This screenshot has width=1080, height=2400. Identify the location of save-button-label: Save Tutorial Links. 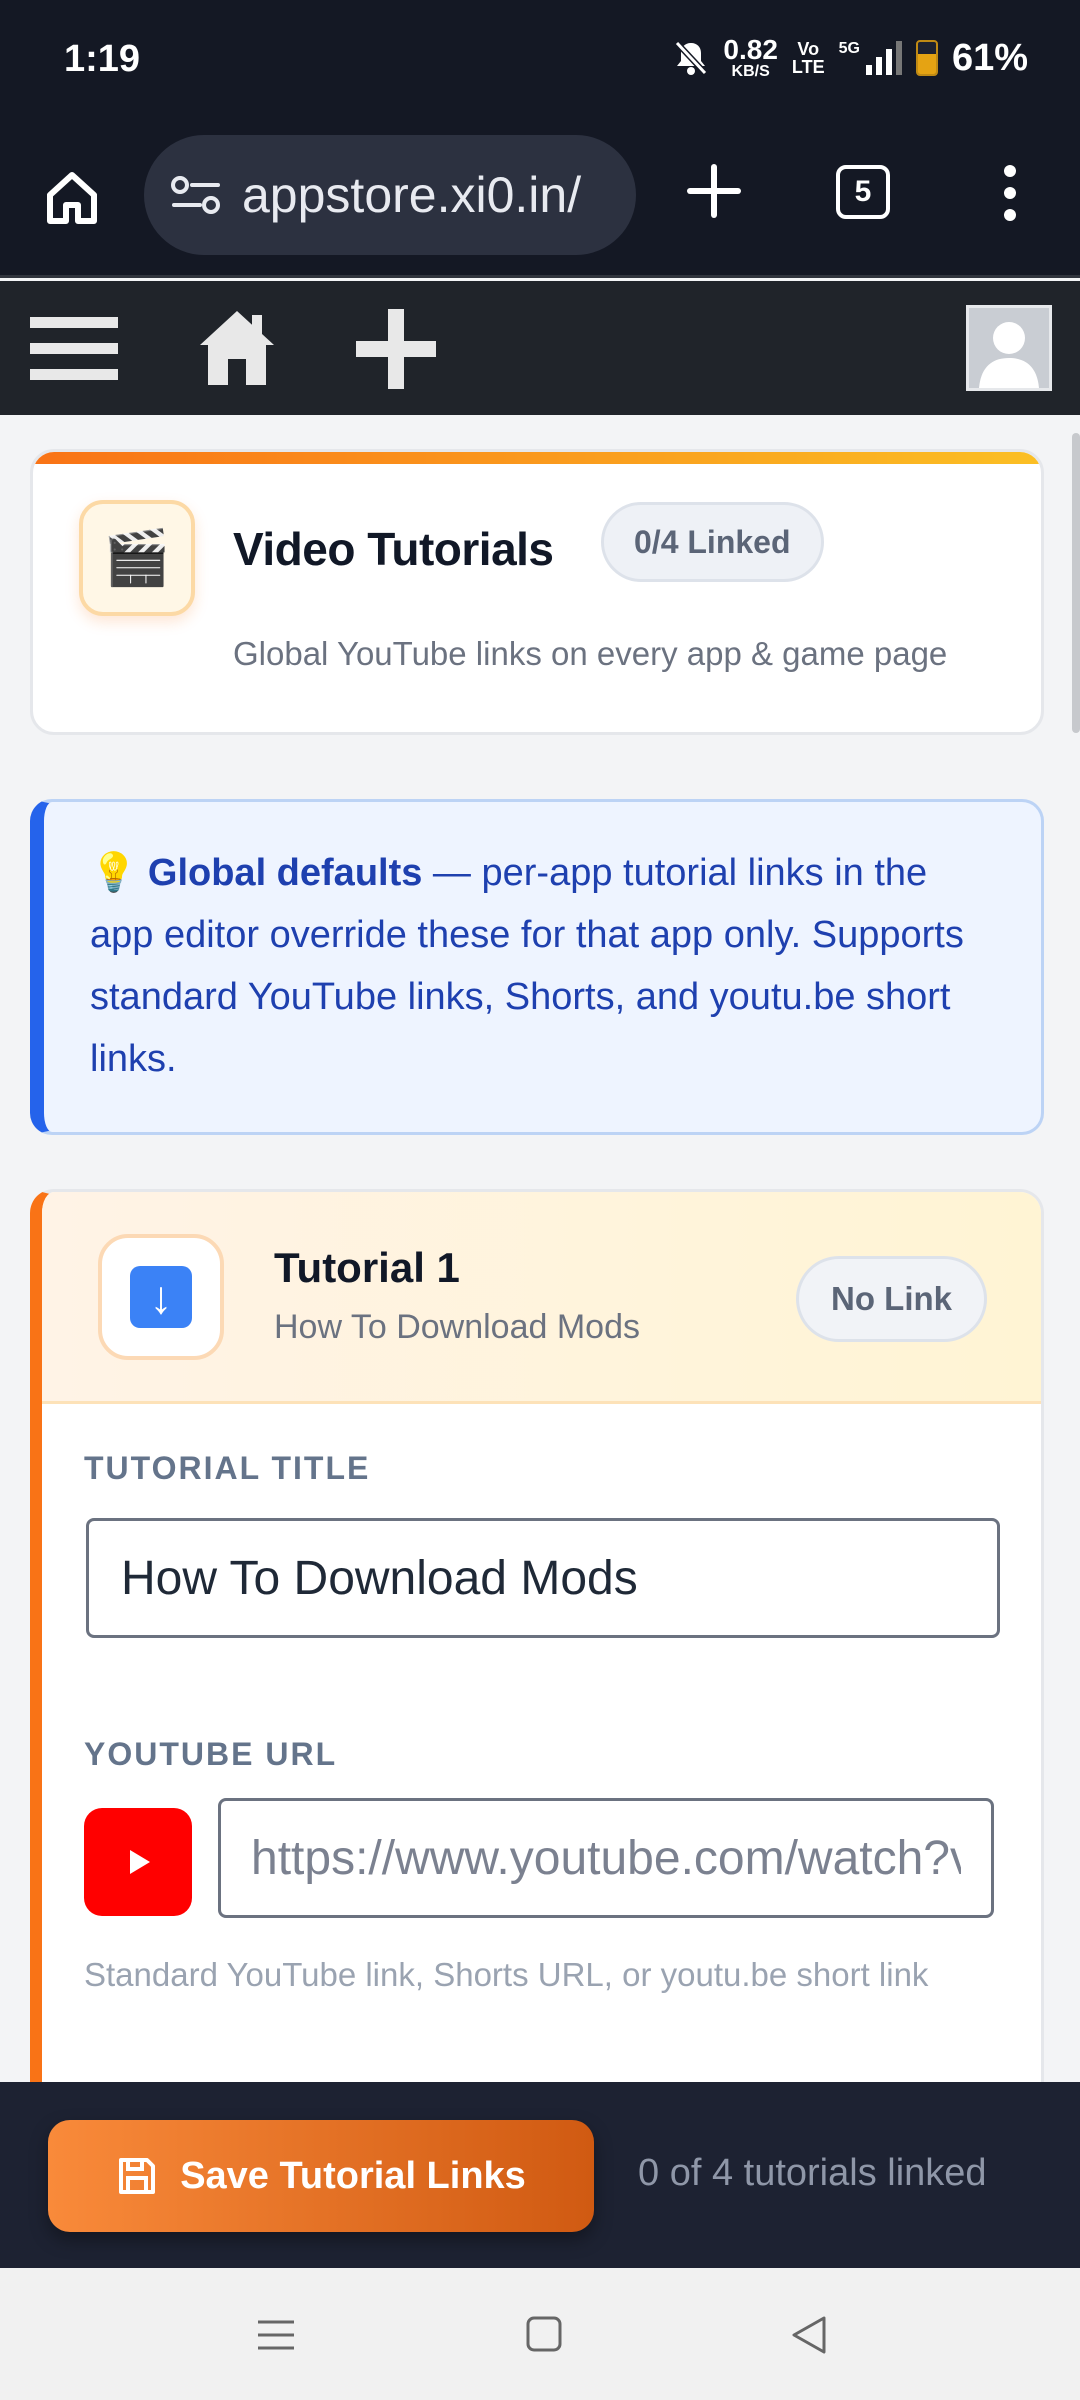
(353, 2175).